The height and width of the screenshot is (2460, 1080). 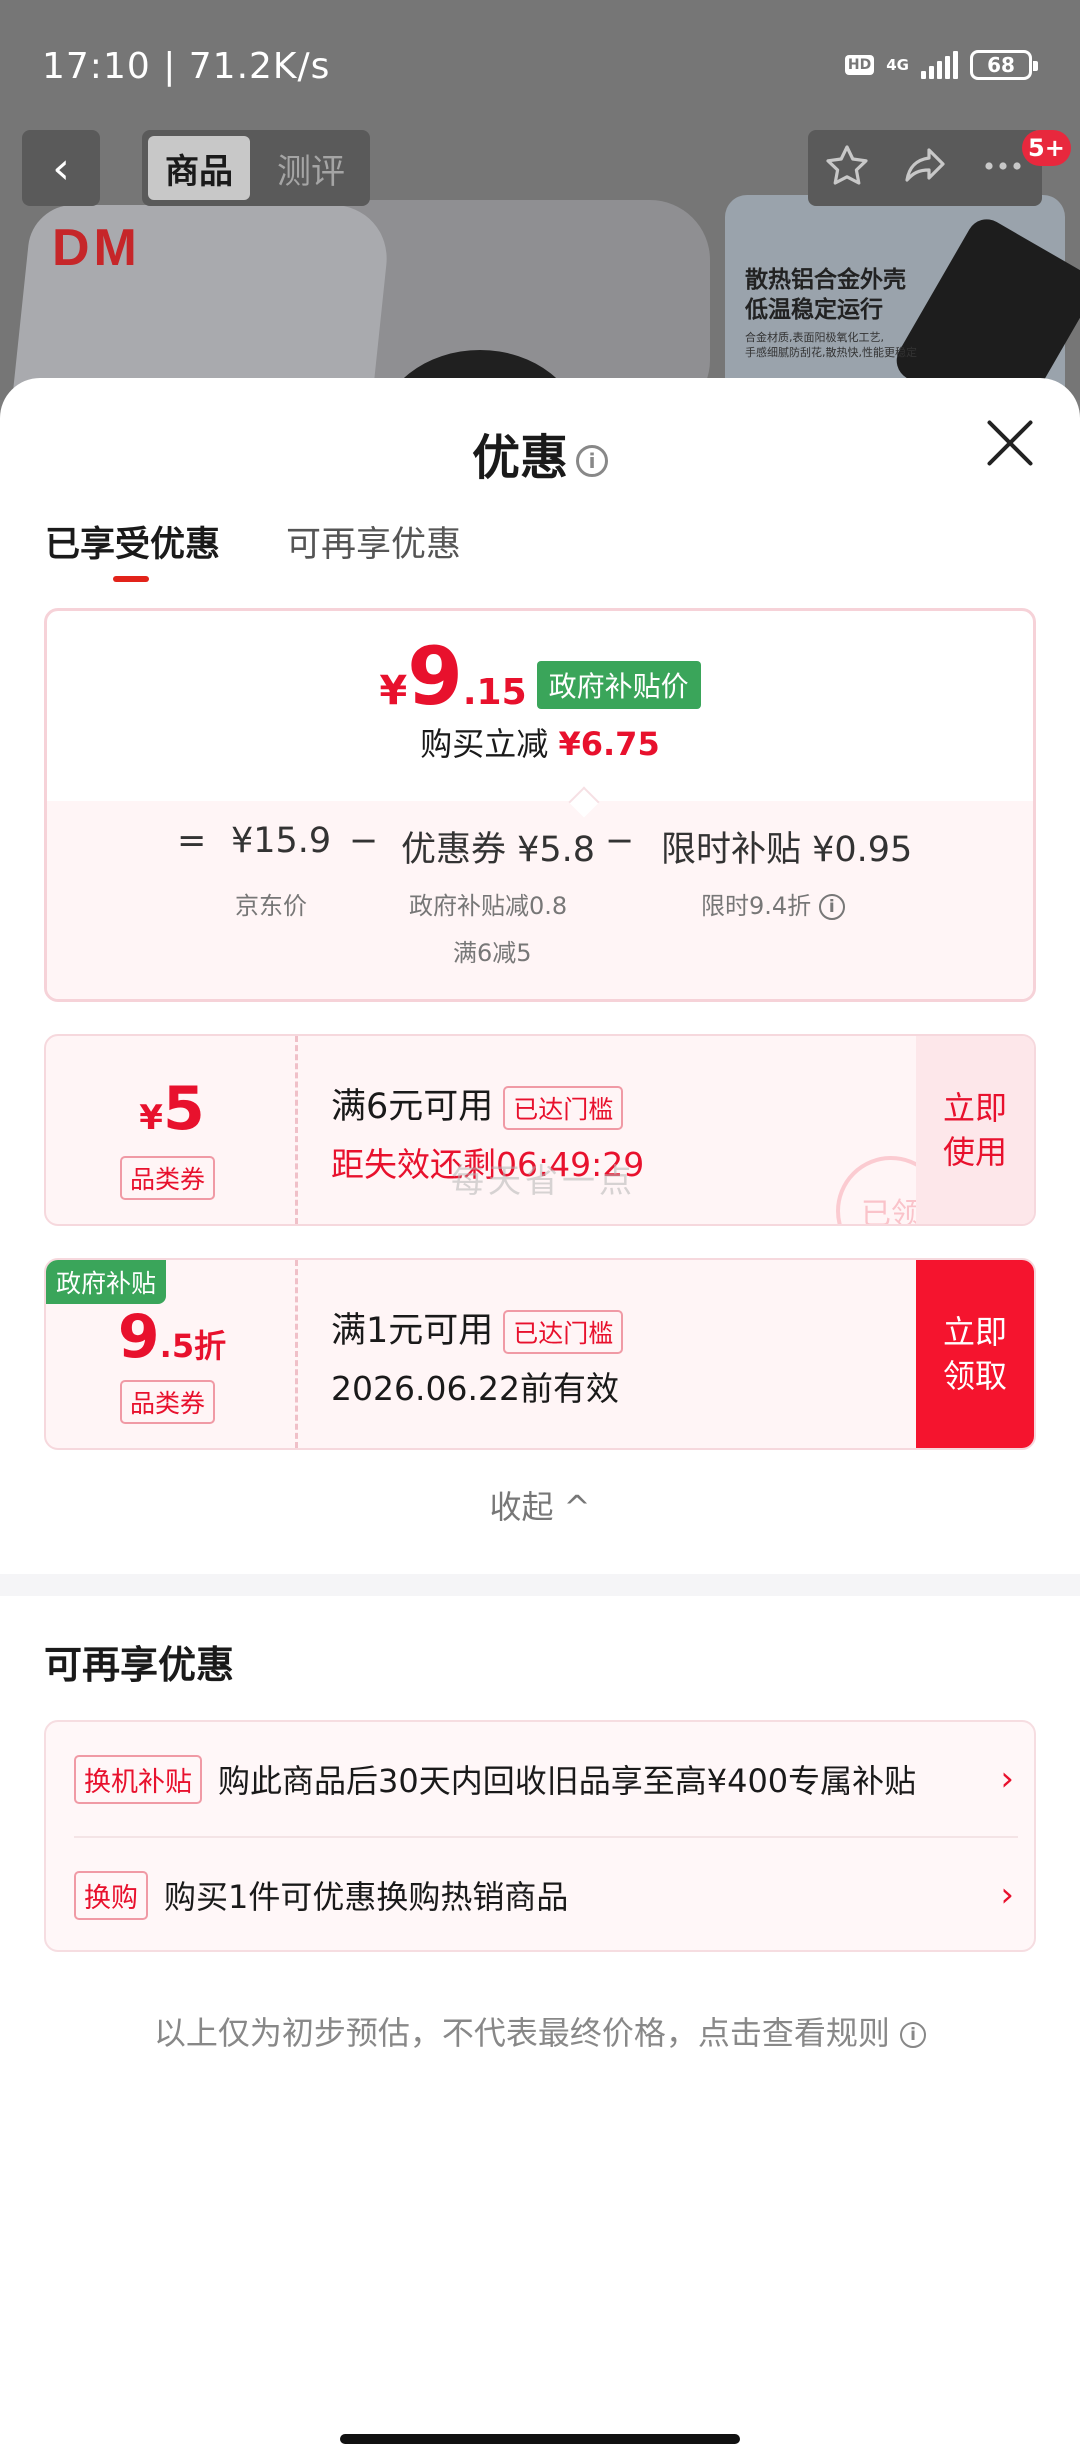 I want to click on gov-subsidy-label: 政府补贴, so click(x=106, y=1282).